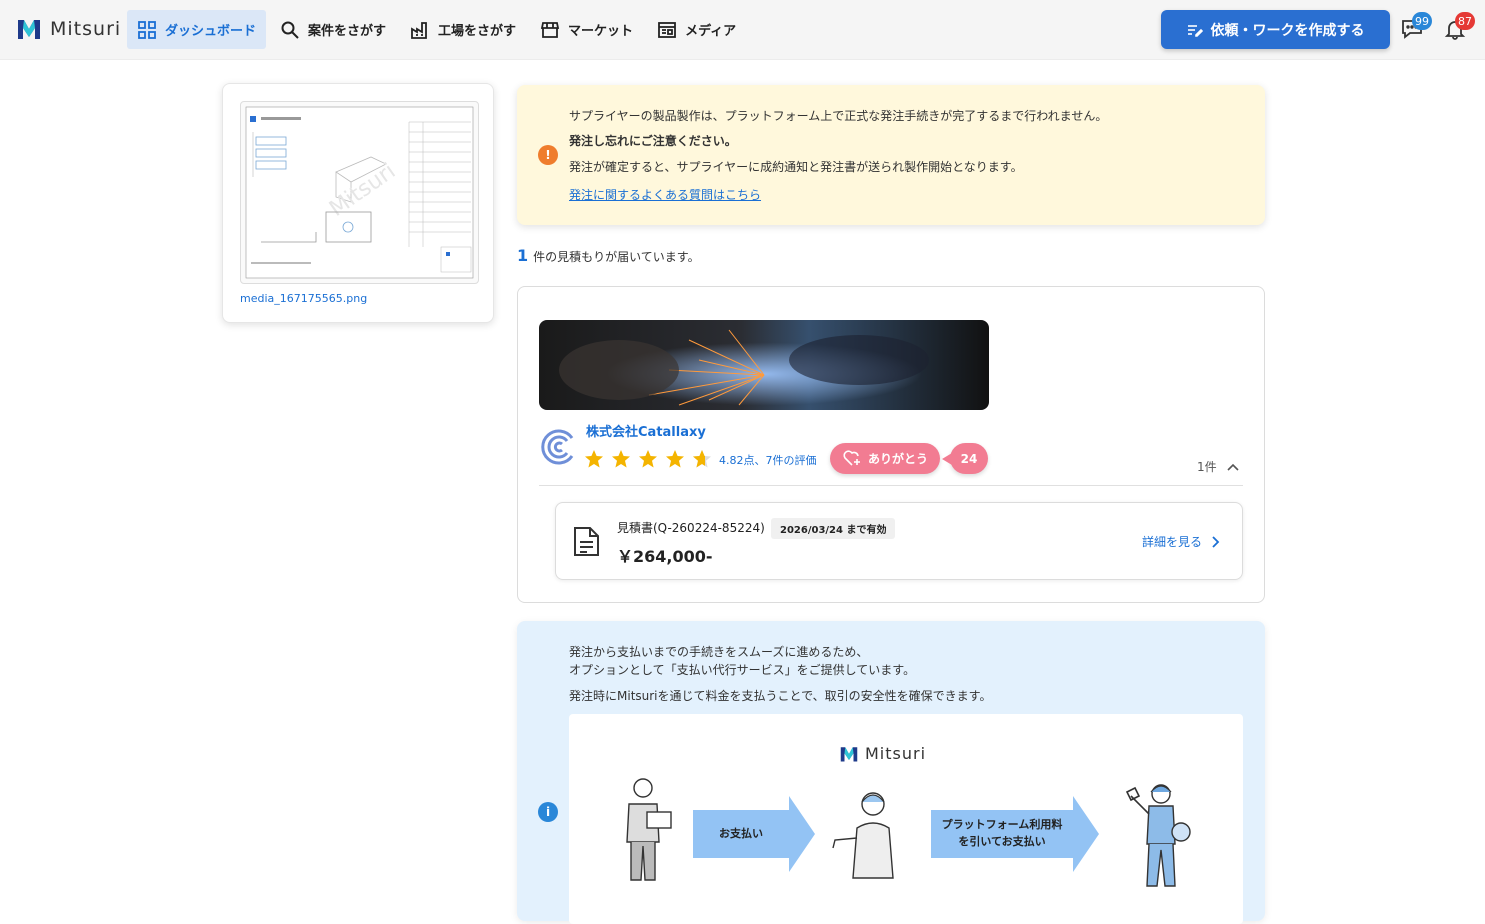 The width and height of the screenshot is (1485, 924). What do you see at coordinates (147, 29) in the screenshot?
I see `dashboard-icon` at bounding box center [147, 29].